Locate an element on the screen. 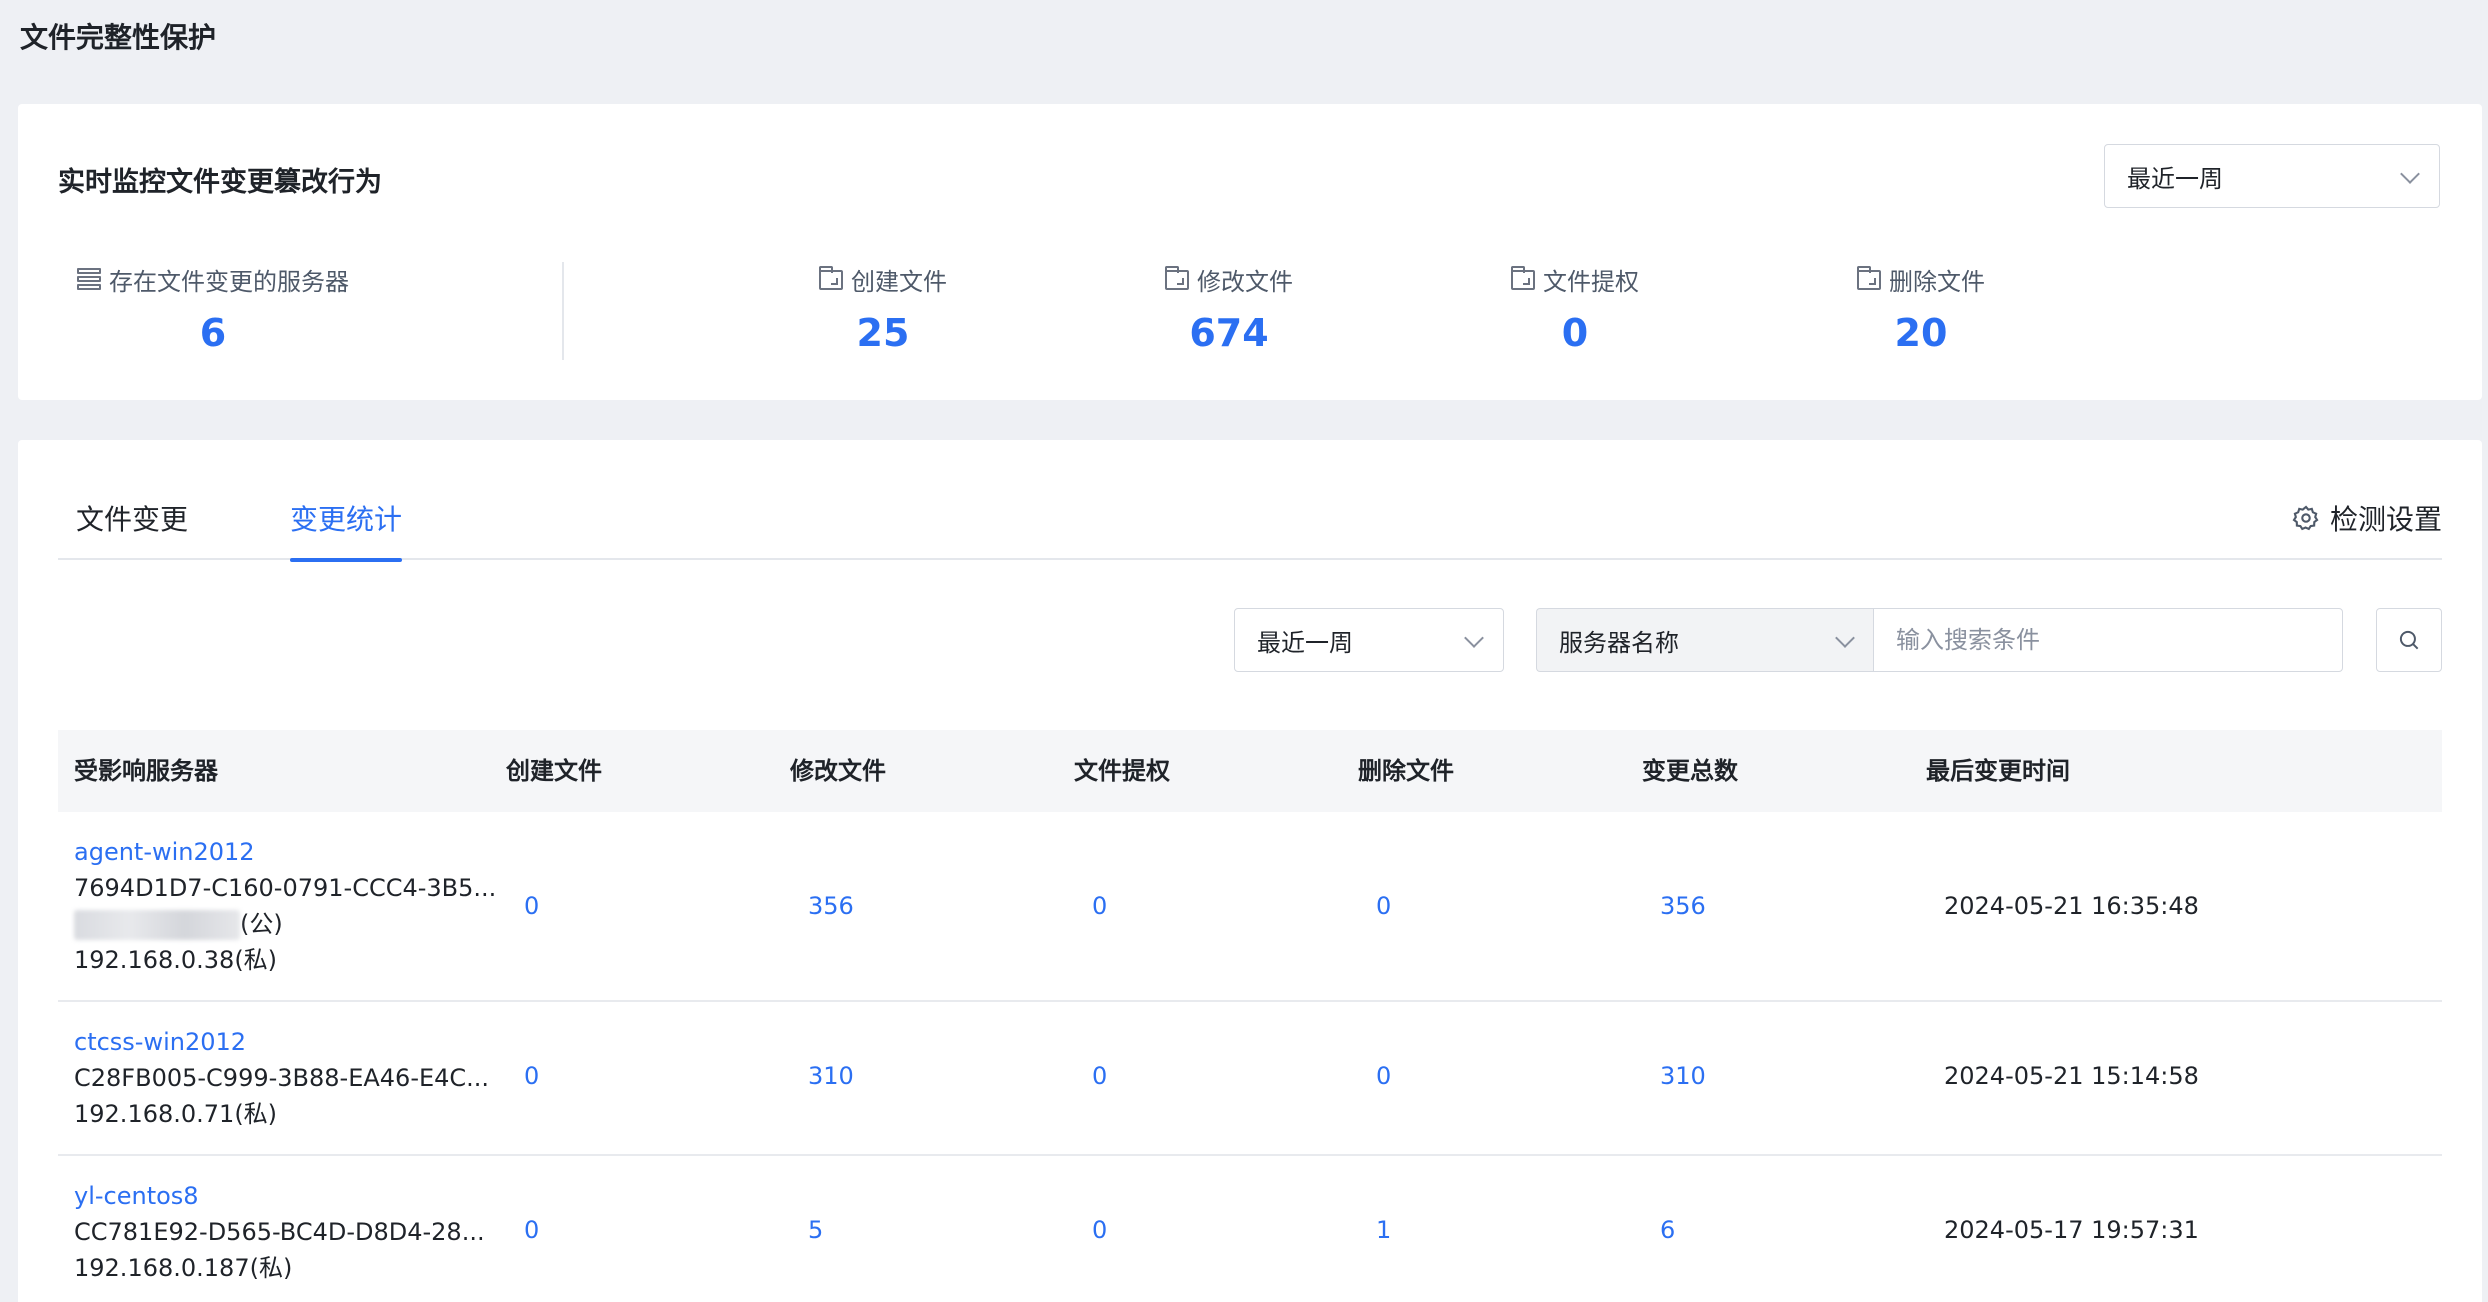 The width and height of the screenshot is (2488, 1302). stat-servers-value: 6 is located at coordinates (213, 333).